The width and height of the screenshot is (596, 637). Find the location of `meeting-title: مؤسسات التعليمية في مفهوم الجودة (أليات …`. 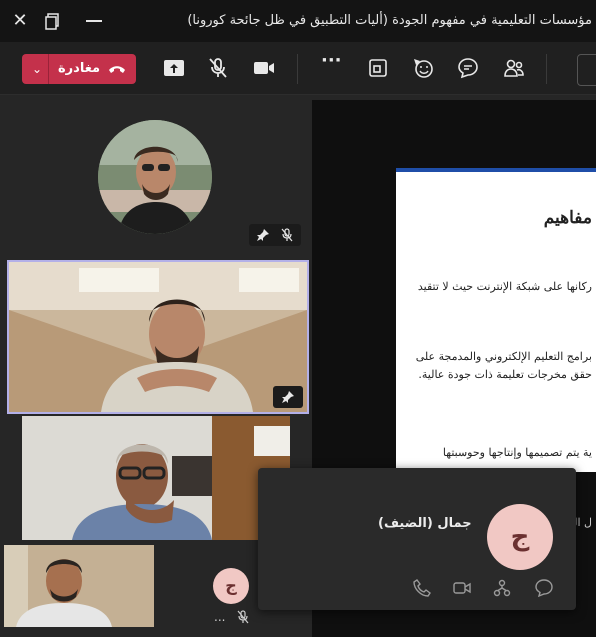

meeting-title: مؤسسات التعليمية في مفهوم الجودة (أليات … is located at coordinates (389, 20).